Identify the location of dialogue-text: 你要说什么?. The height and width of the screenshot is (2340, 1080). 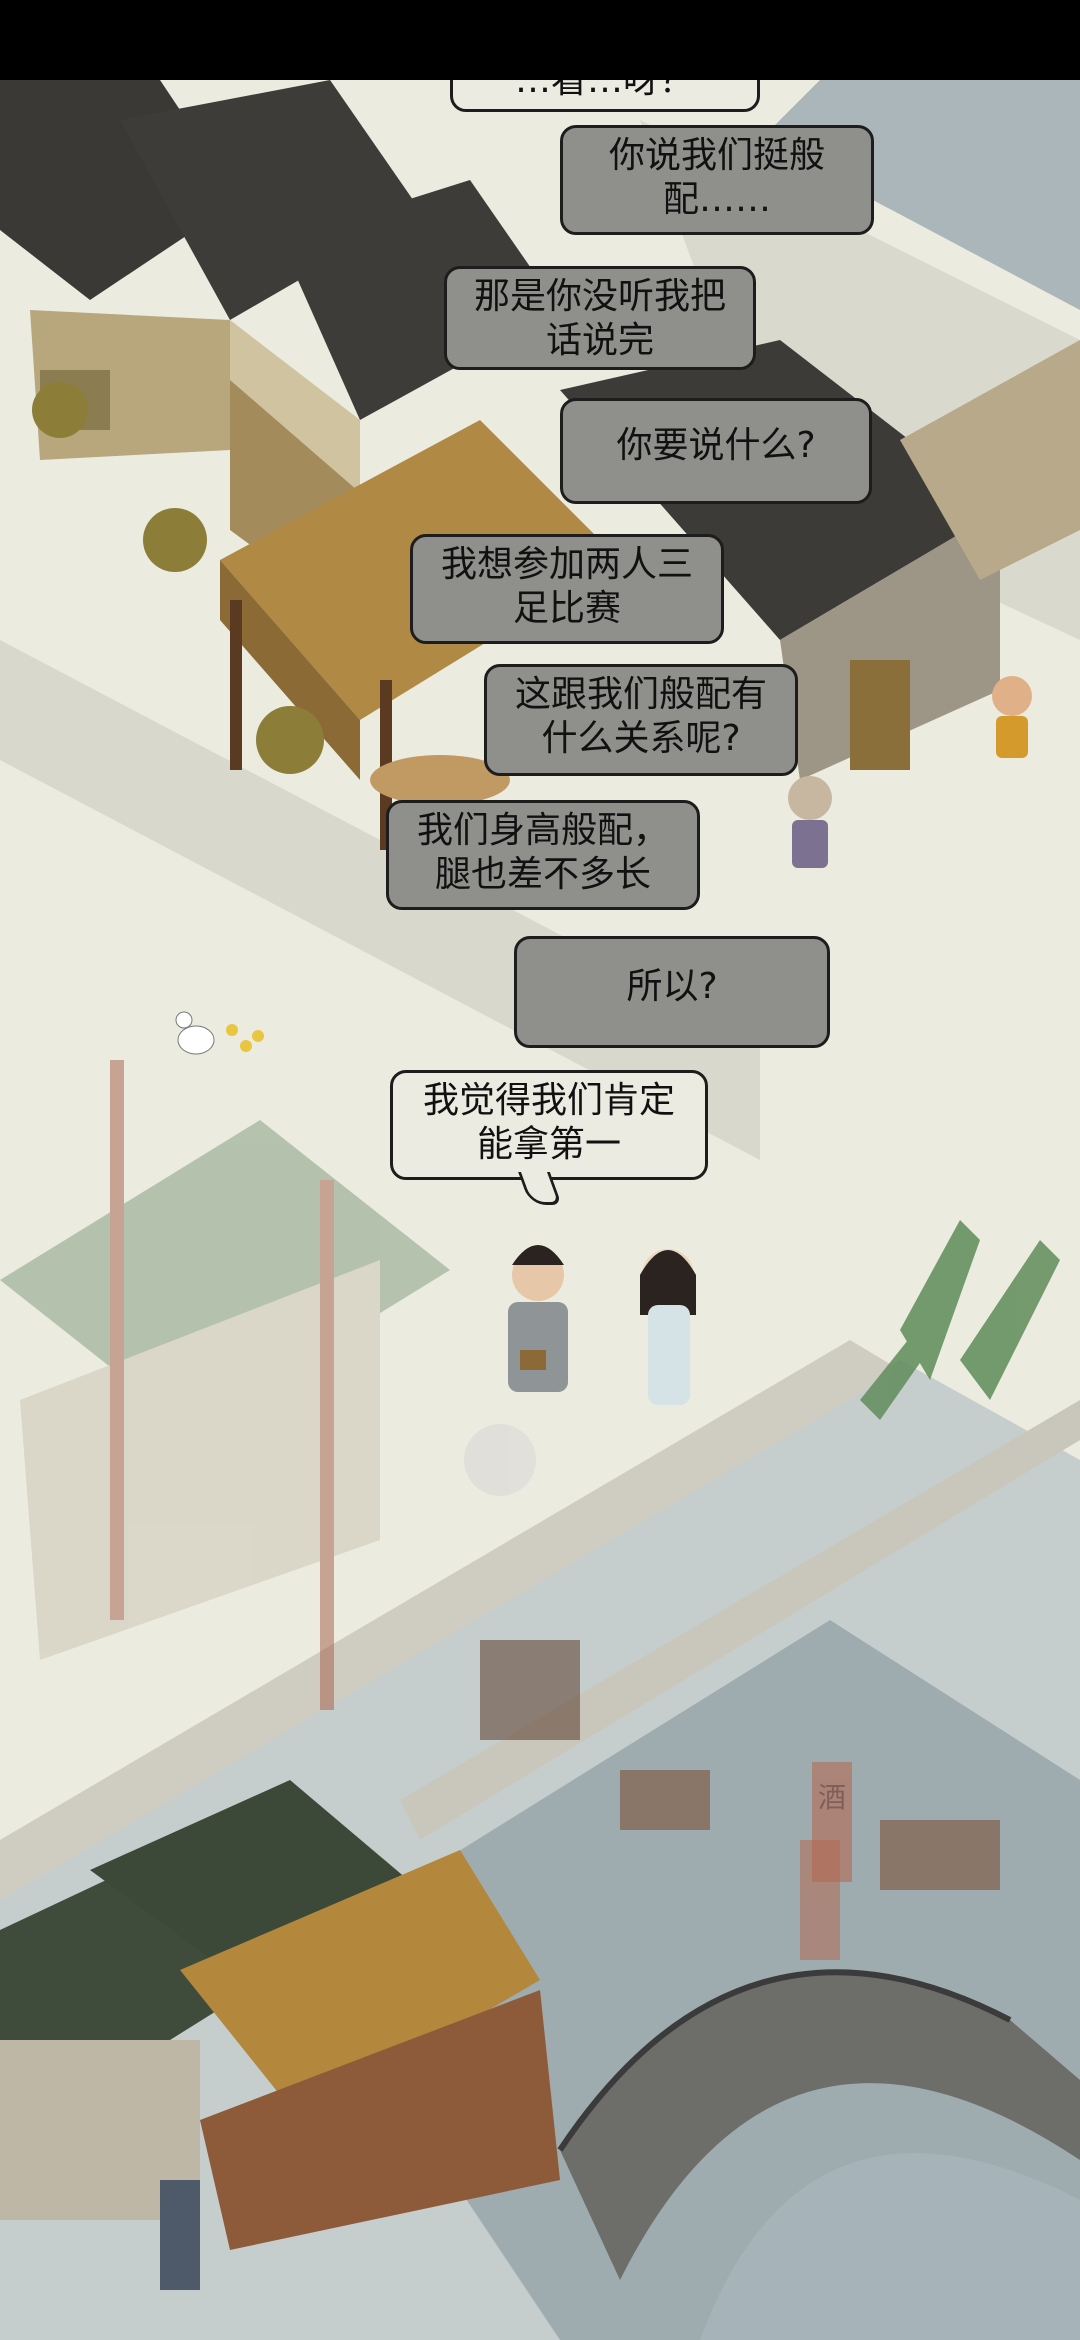
(716, 445).